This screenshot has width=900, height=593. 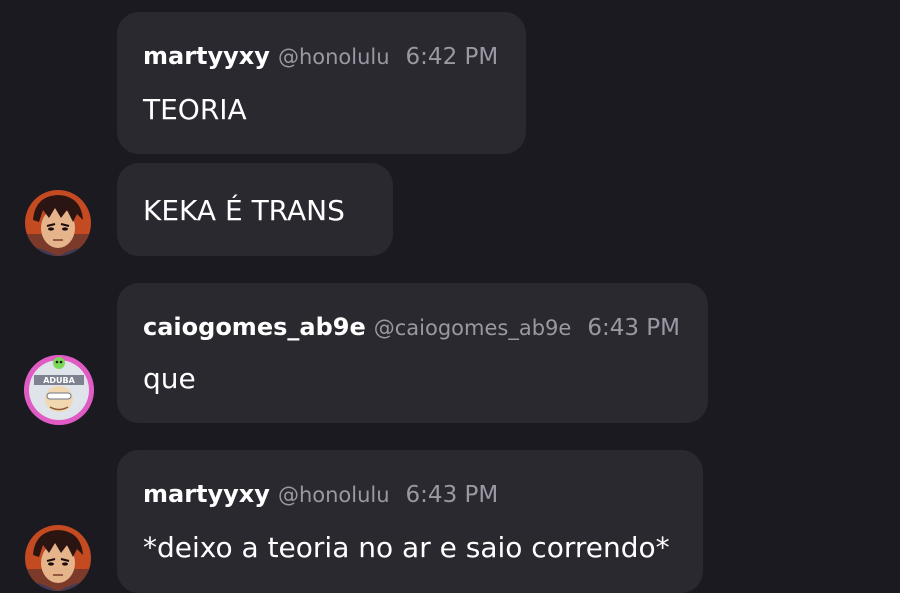 I want to click on message-text: *deixo a teoria no ar e saio correndo*, so click(x=406, y=547).